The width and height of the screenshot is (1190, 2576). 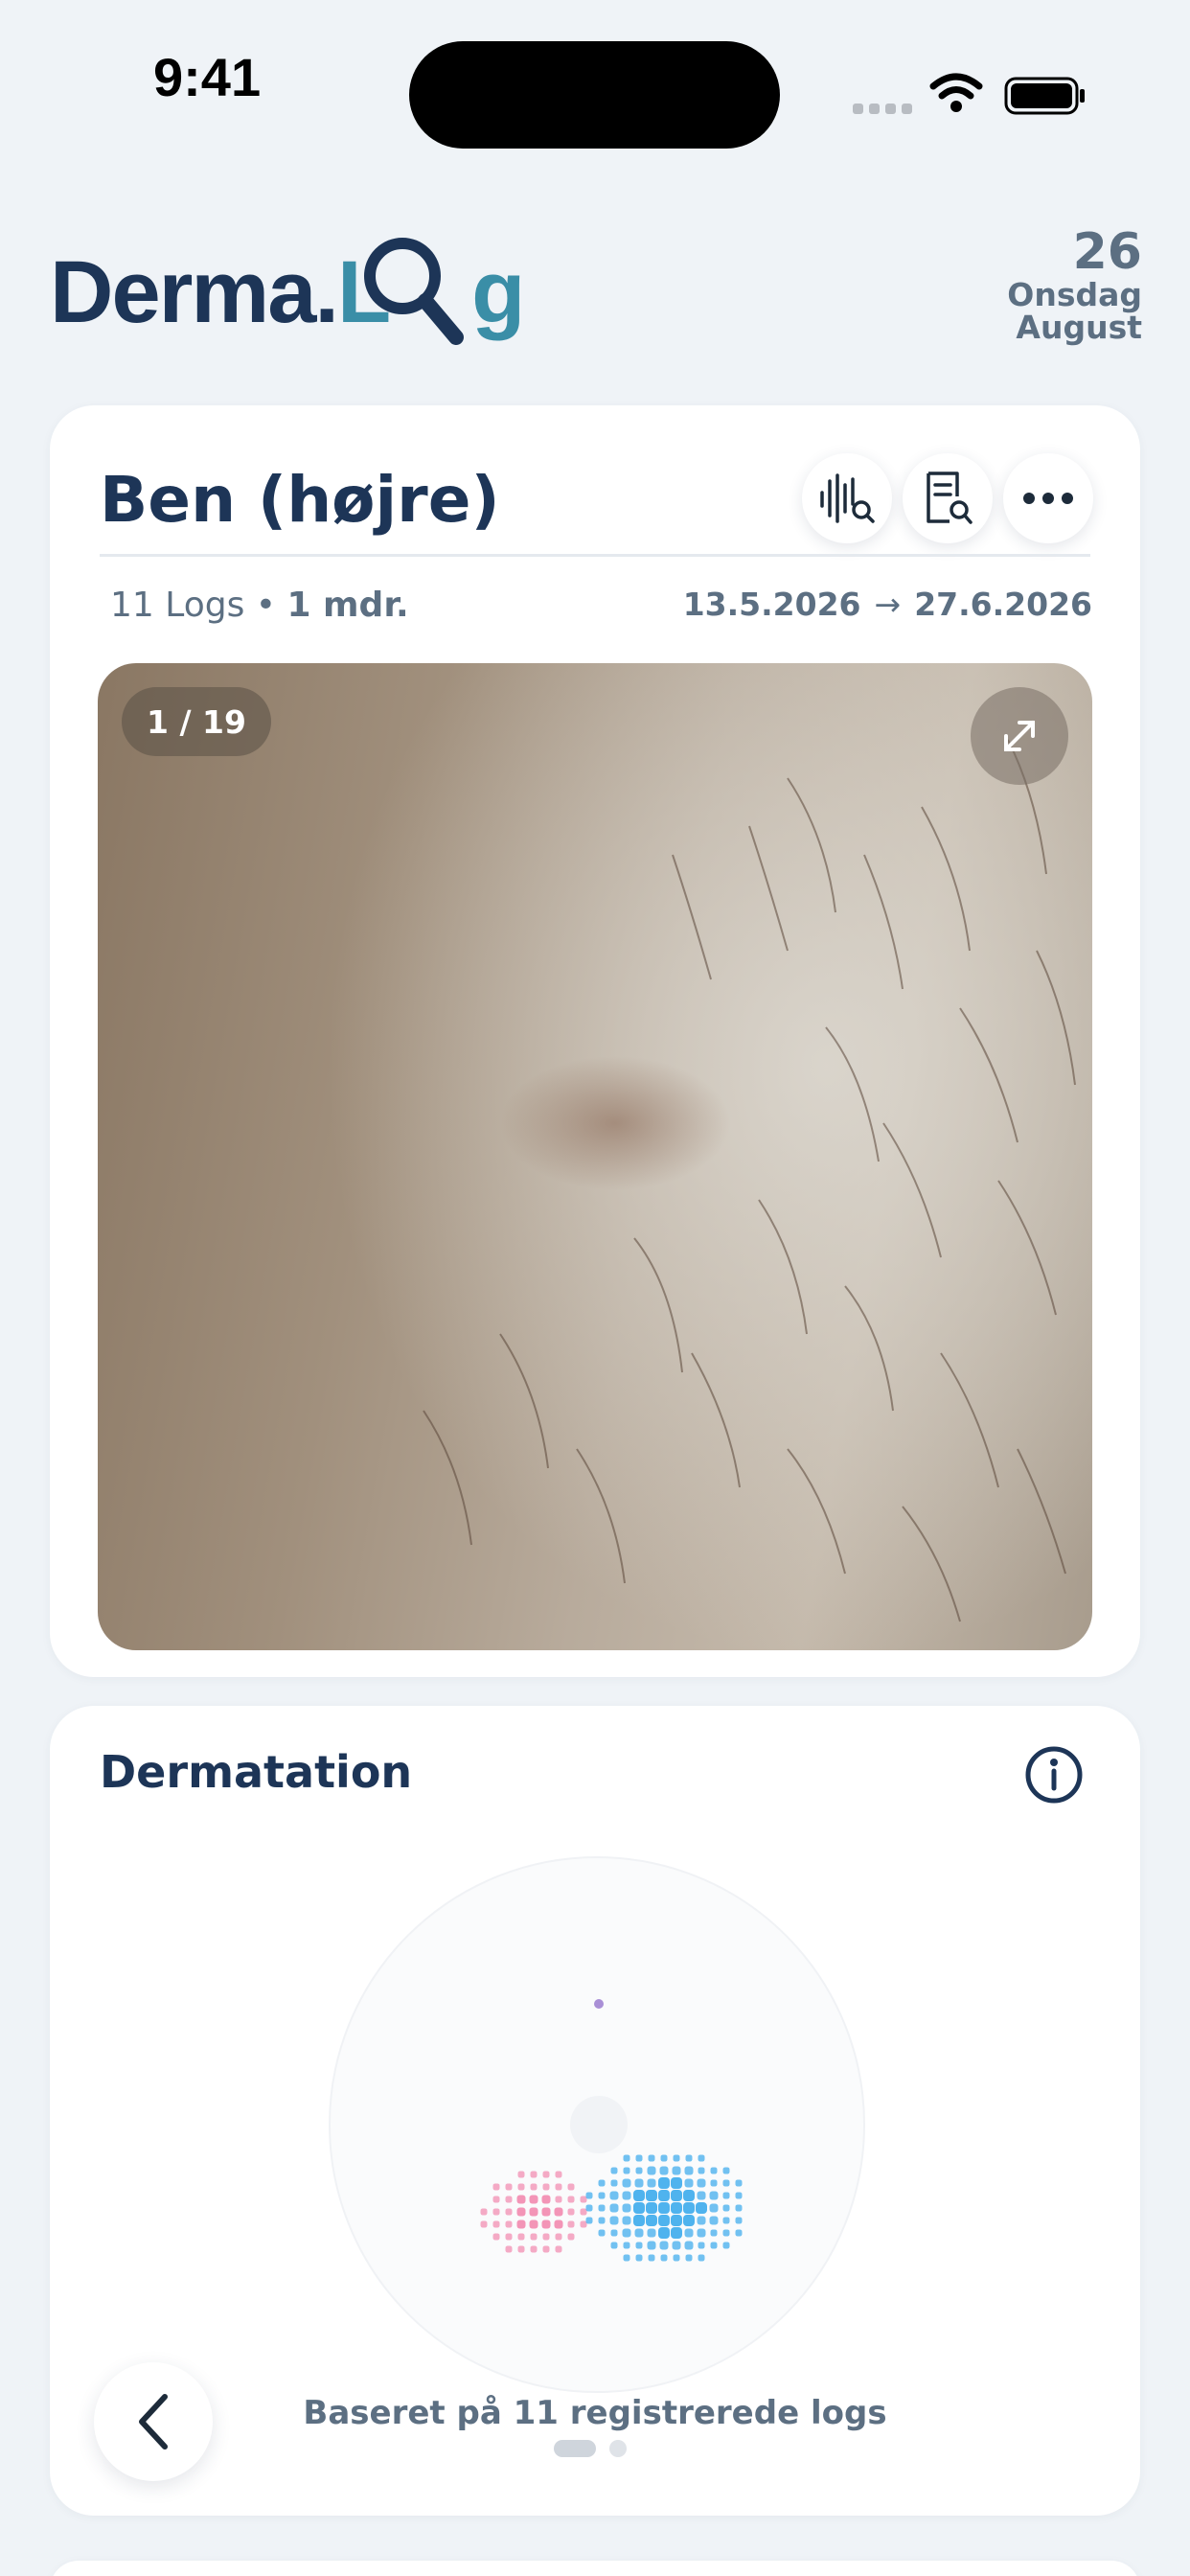 What do you see at coordinates (599, 2124) in the screenshot?
I see `center-marker` at bounding box center [599, 2124].